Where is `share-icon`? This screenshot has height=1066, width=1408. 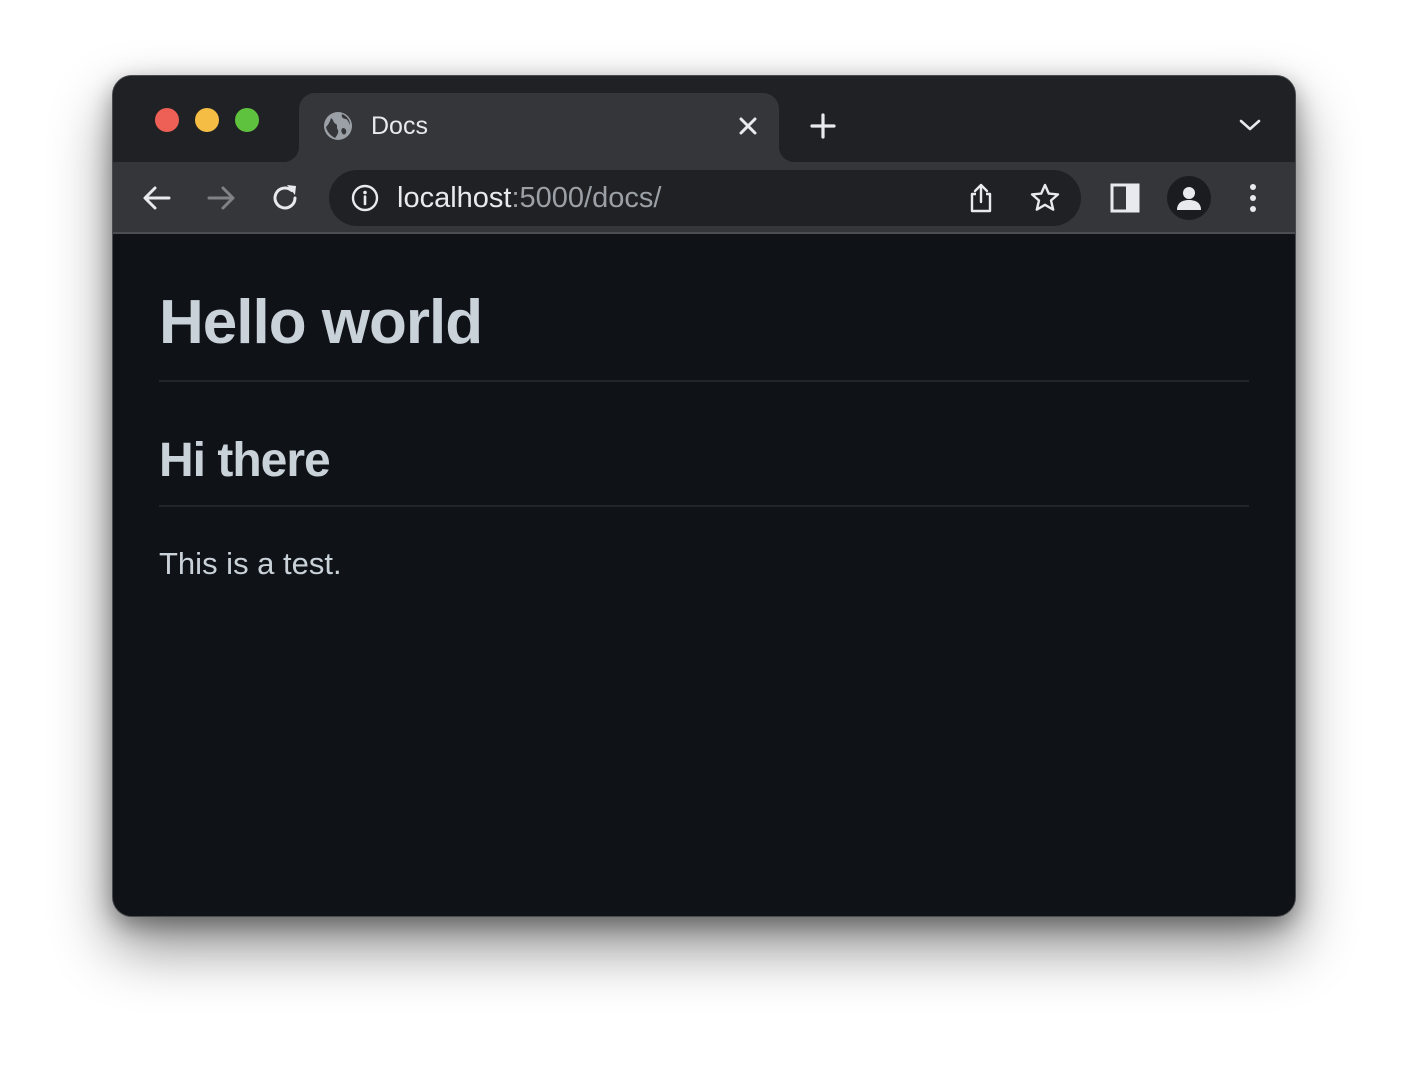
share-icon is located at coordinates (981, 198).